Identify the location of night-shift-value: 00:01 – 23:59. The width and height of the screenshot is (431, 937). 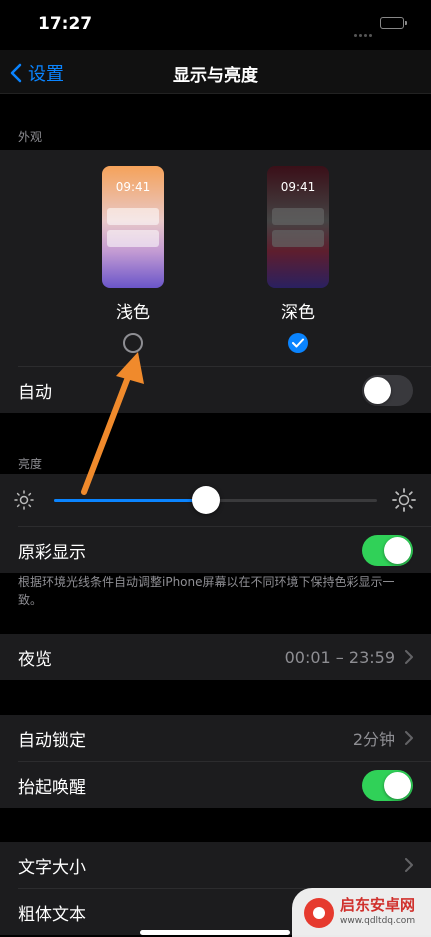
(339, 657).